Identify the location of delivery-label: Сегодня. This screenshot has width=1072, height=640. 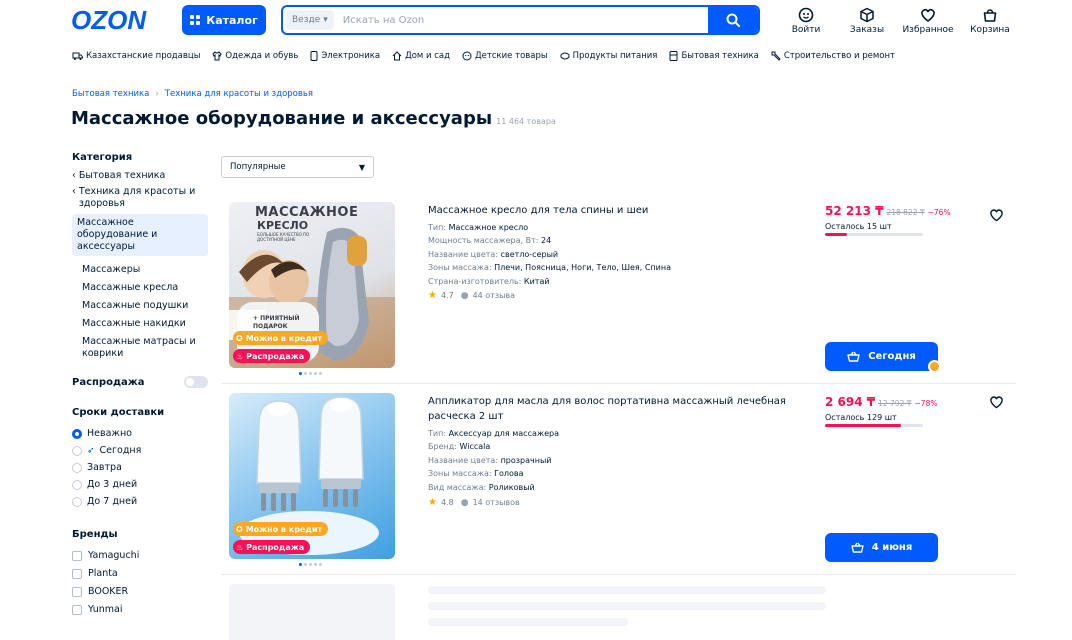
(892, 356).